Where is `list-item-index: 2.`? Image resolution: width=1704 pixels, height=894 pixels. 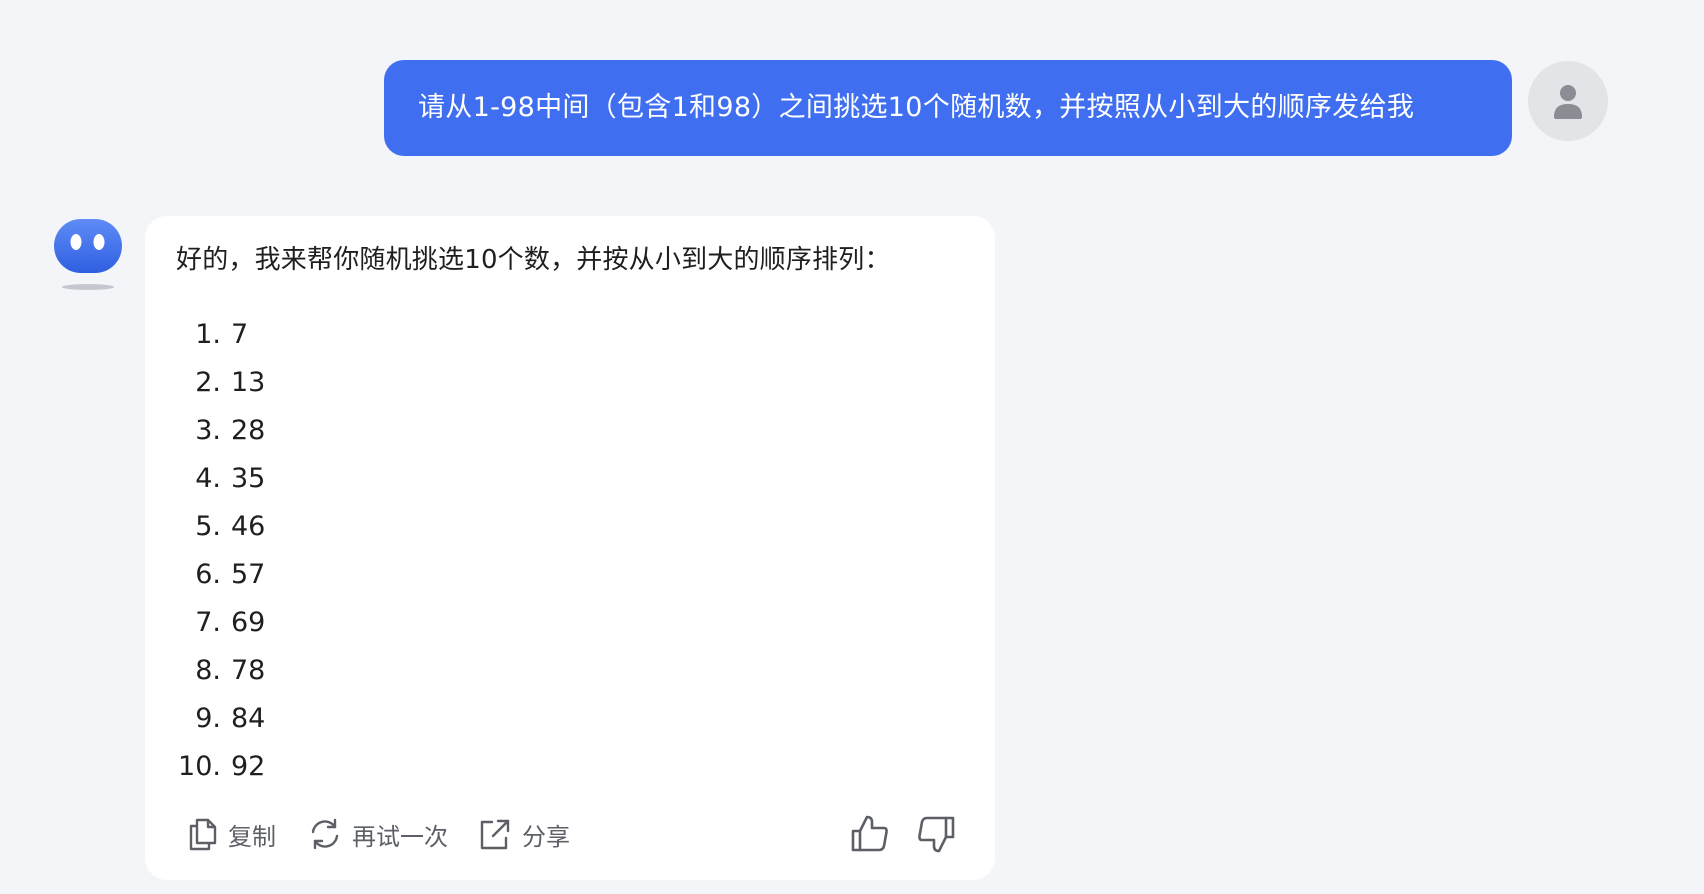 list-item-index: 2. is located at coordinates (208, 382).